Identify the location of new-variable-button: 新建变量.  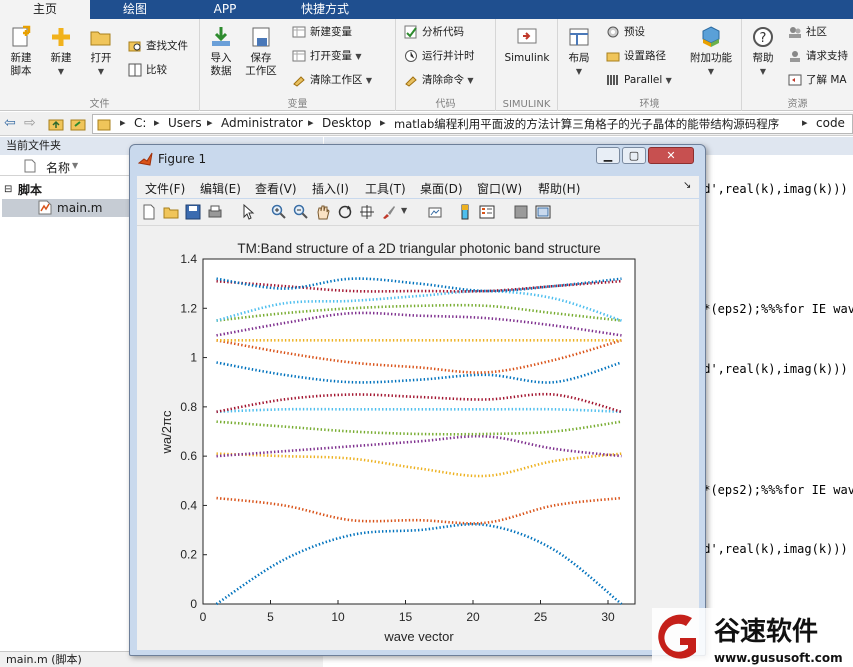
(321, 32).